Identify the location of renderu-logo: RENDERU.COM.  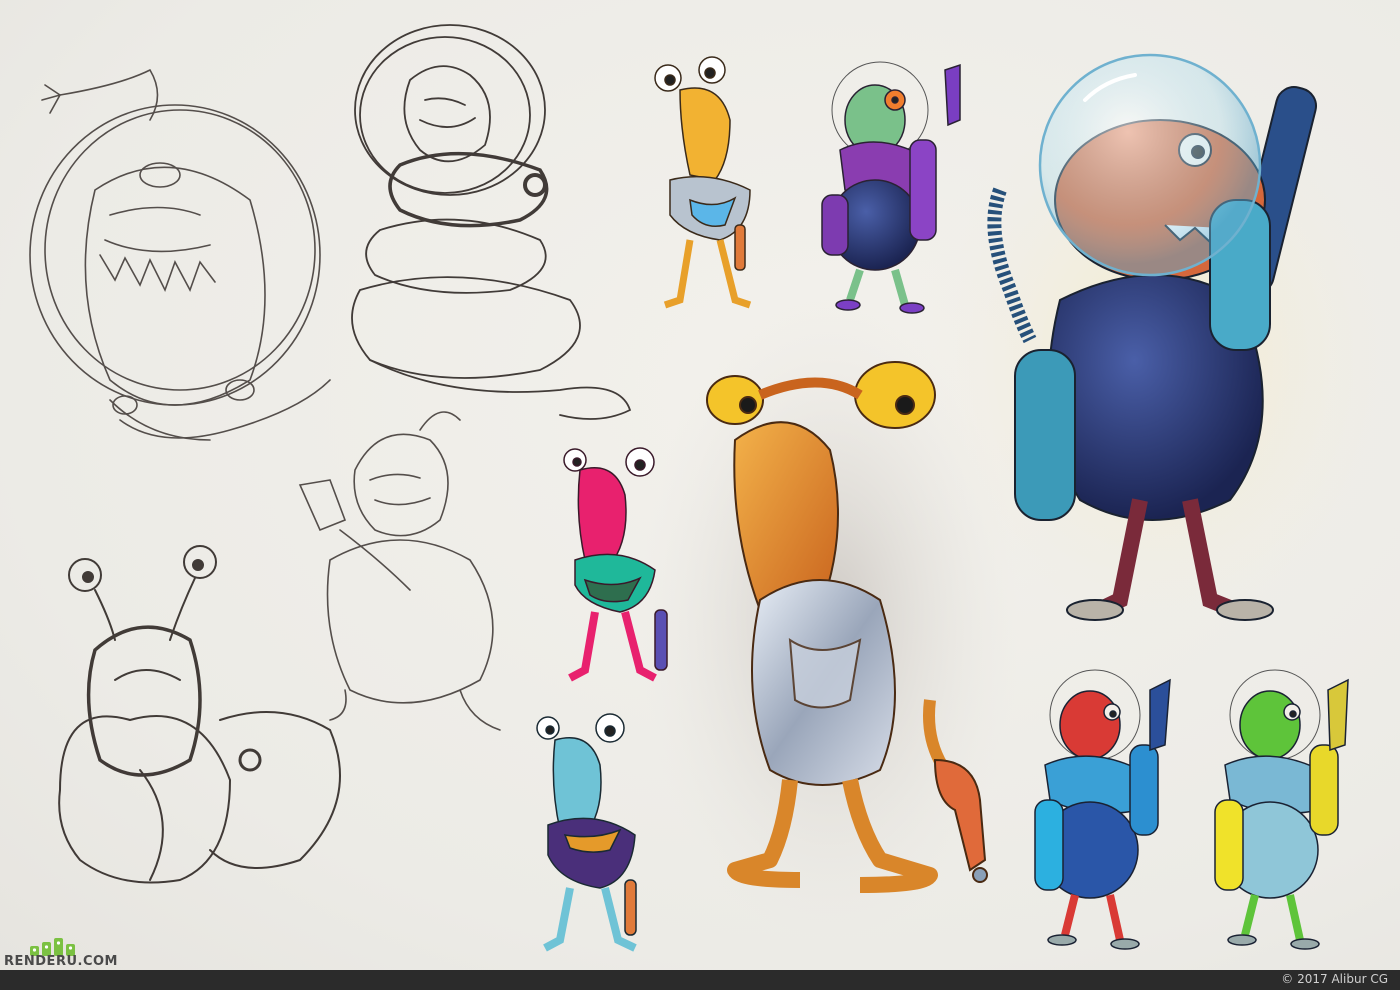
(60, 954).